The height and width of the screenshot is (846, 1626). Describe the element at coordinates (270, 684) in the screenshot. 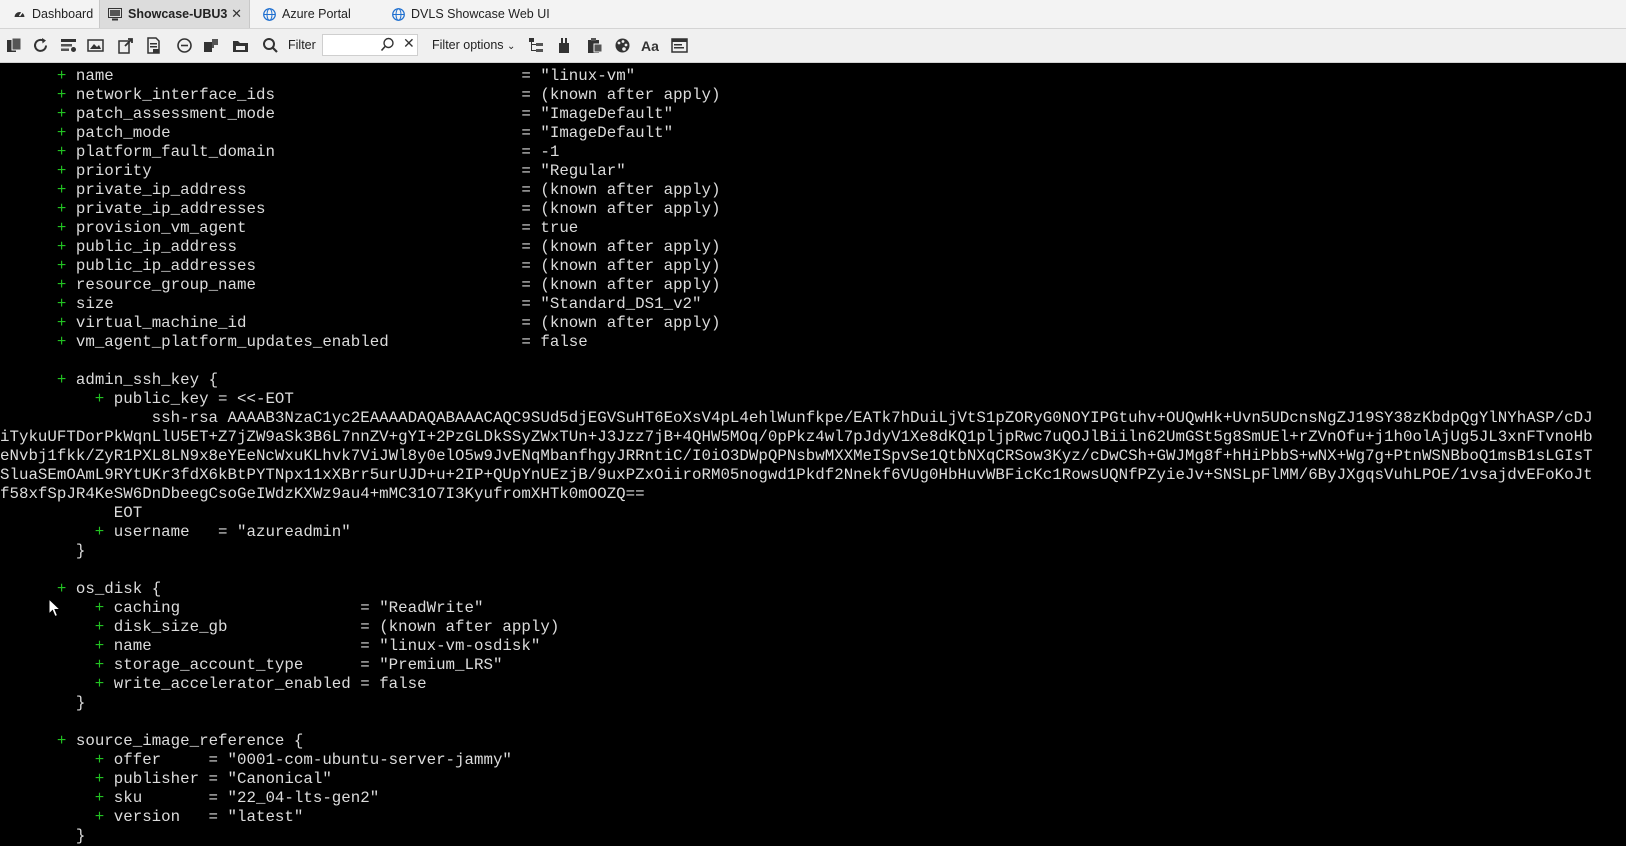

I see `terminal-line-text: write_accelerator_enabled = false` at that location.